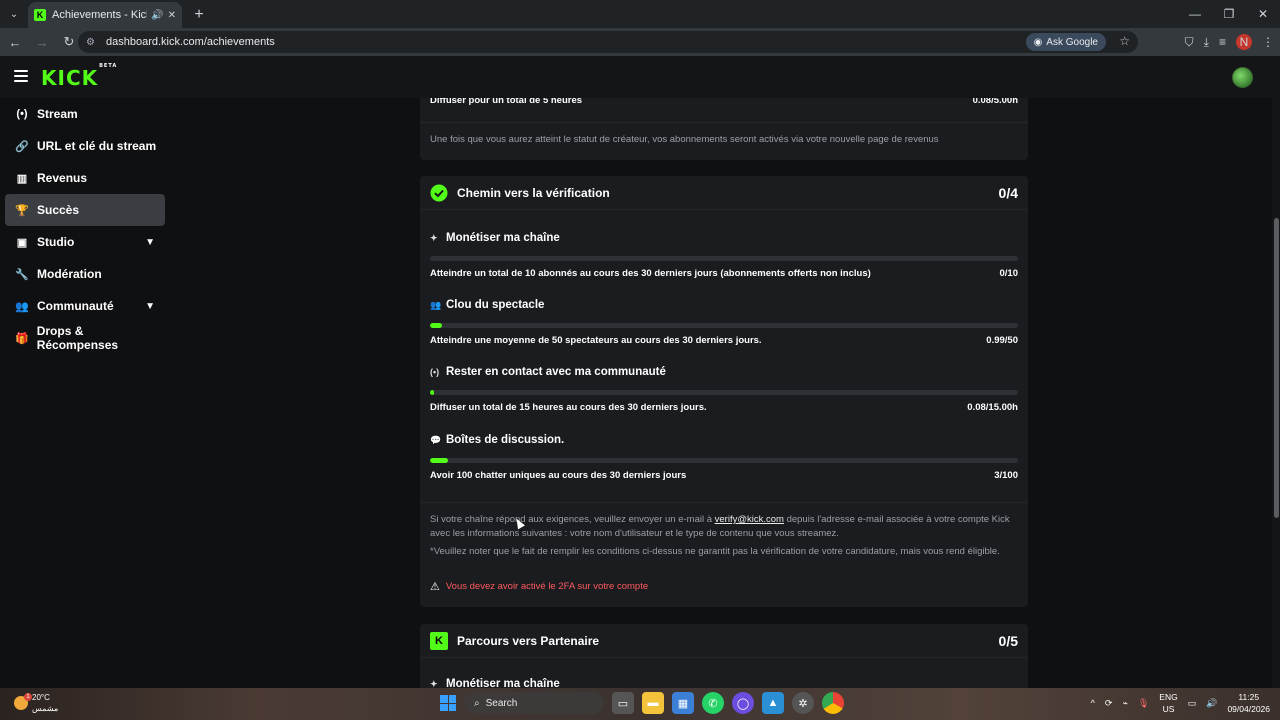  What do you see at coordinates (1093, 703) in the screenshot?
I see `tray-chevron-icon: ^` at bounding box center [1093, 703].